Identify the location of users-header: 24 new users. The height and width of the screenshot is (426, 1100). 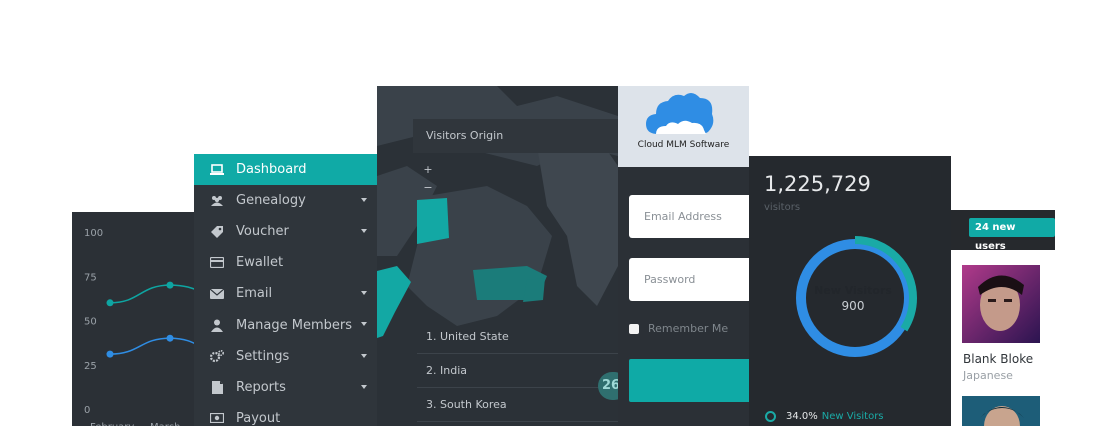
(1003, 231).